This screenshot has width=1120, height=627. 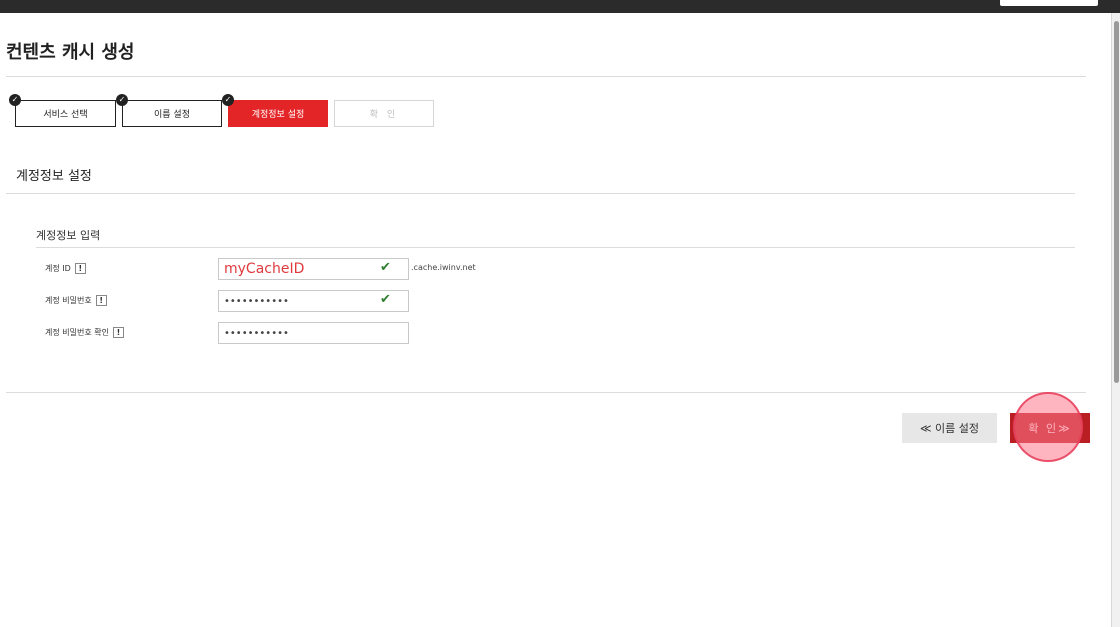 What do you see at coordinates (68, 235) in the screenshot?
I see `subsection-title: 계정정보 입력` at bounding box center [68, 235].